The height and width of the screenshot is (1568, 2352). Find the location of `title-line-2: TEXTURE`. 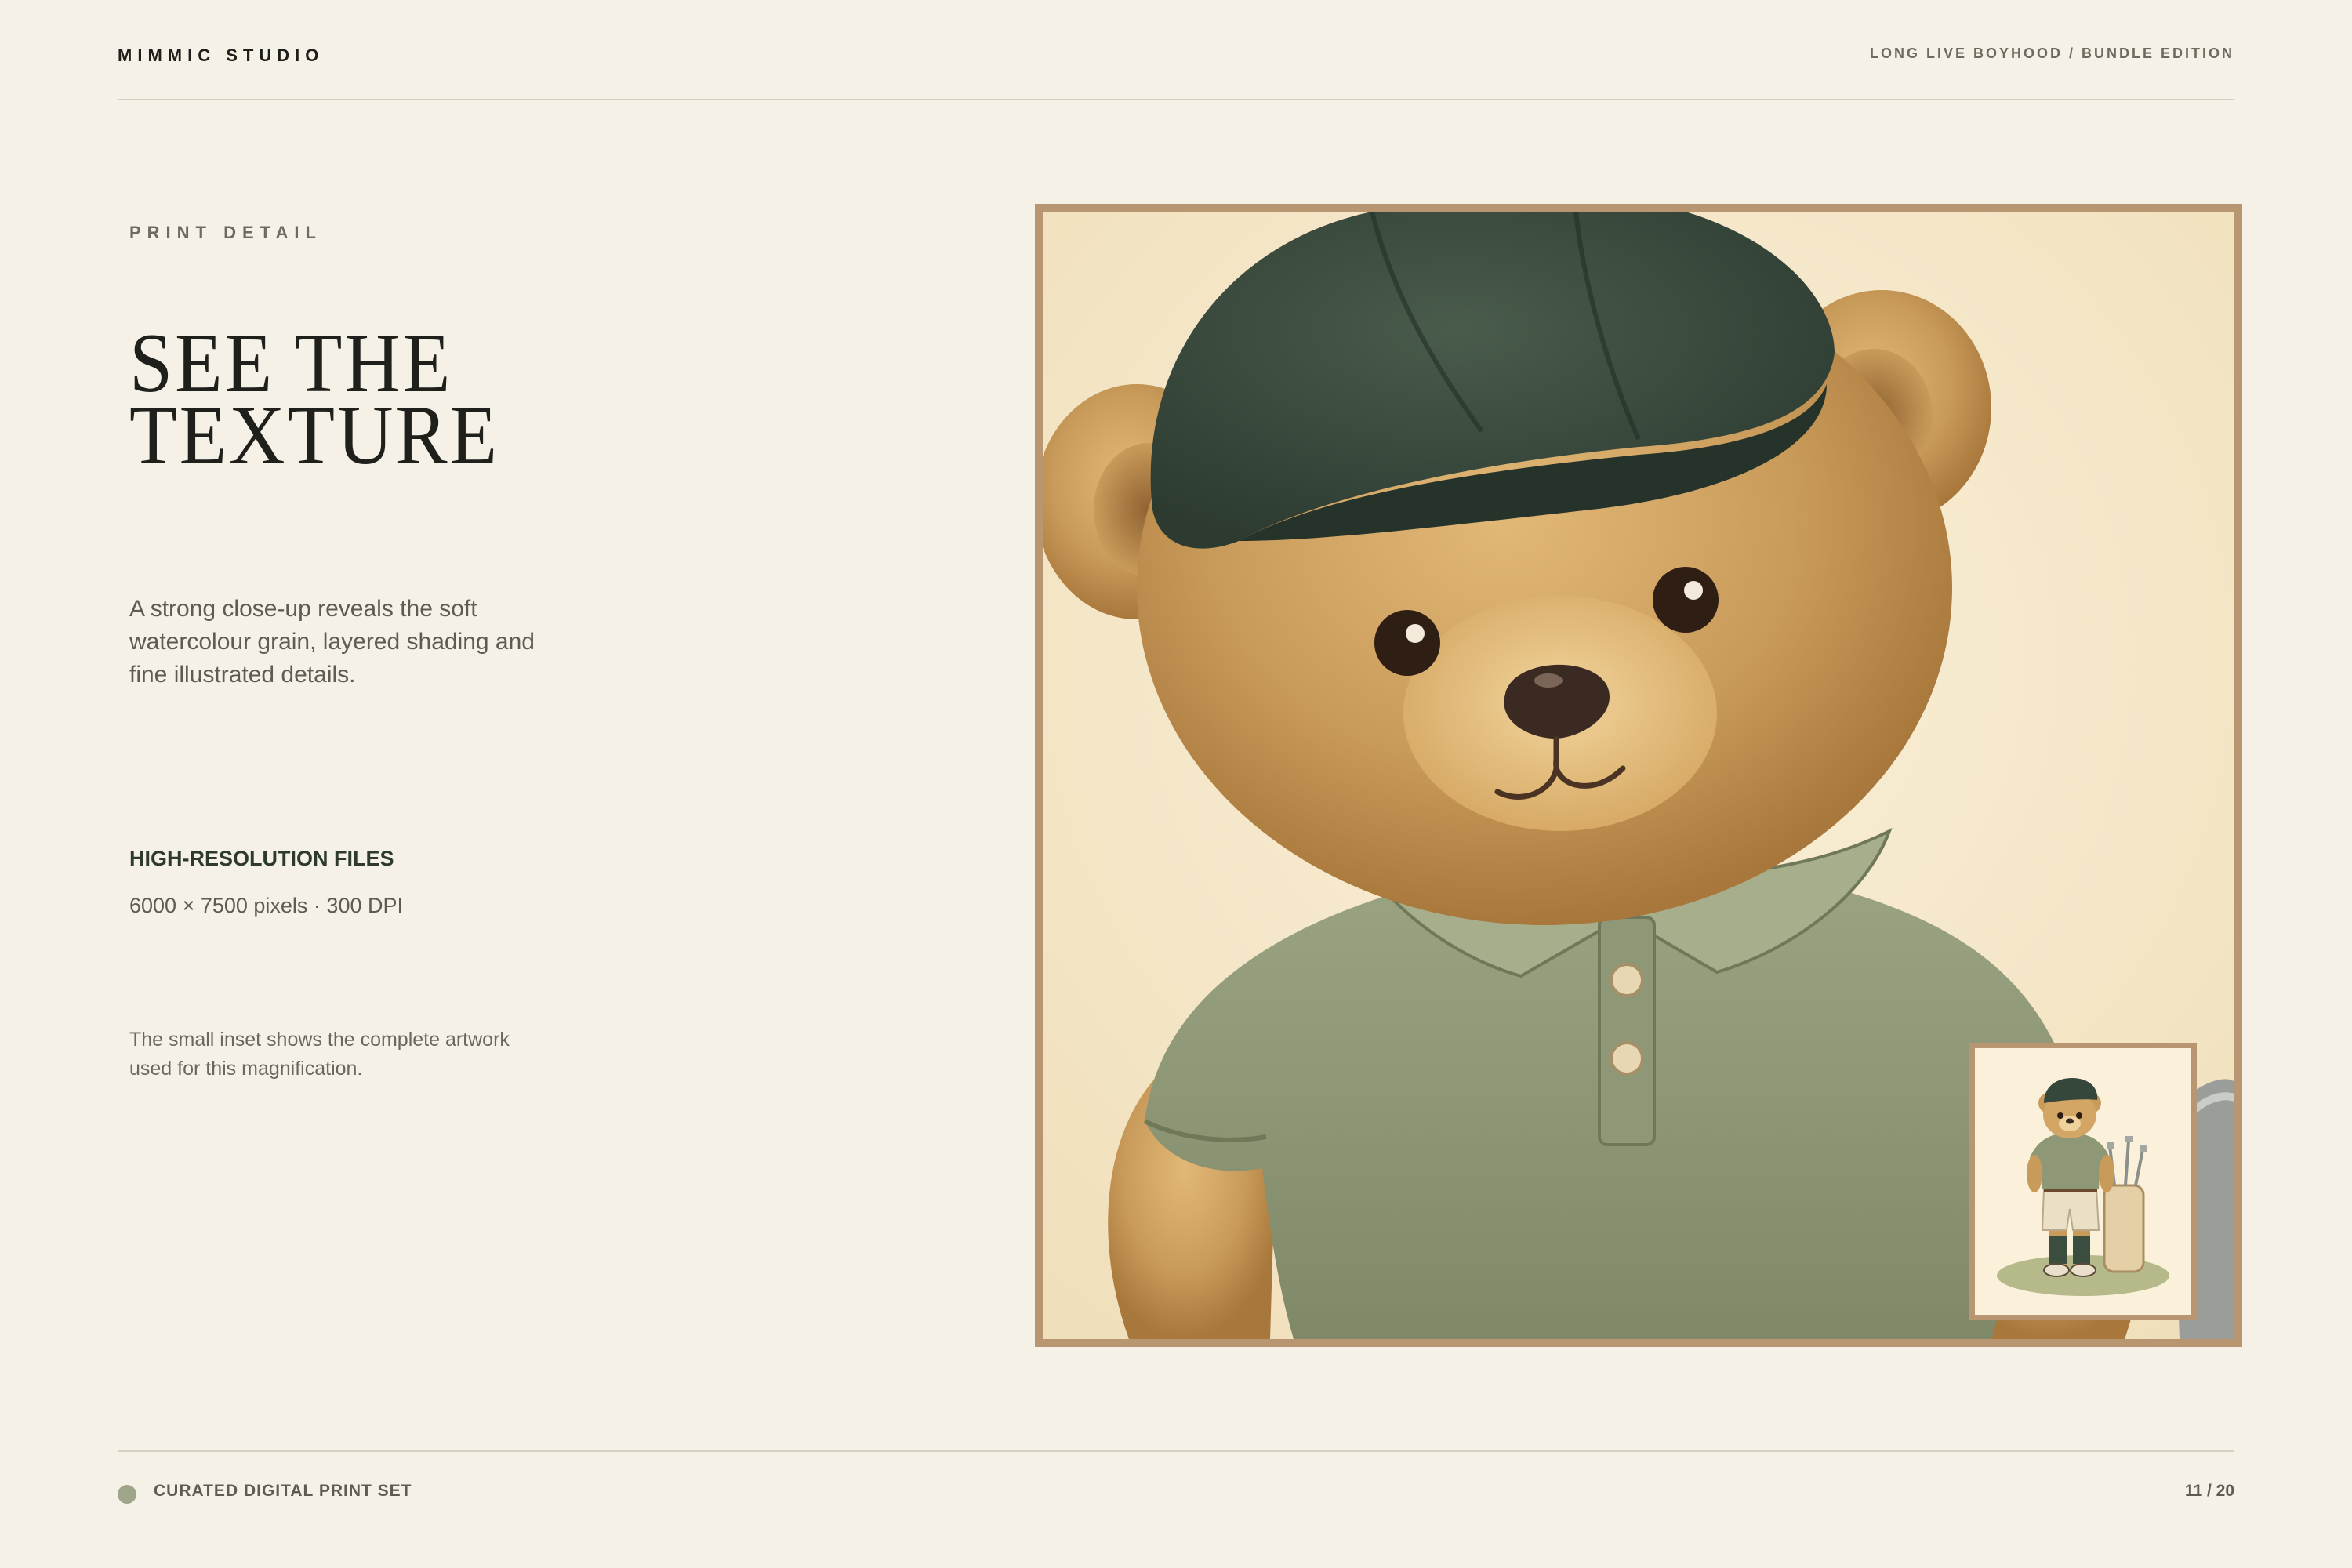

title-line-2: TEXTURE is located at coordinates (314, 435).